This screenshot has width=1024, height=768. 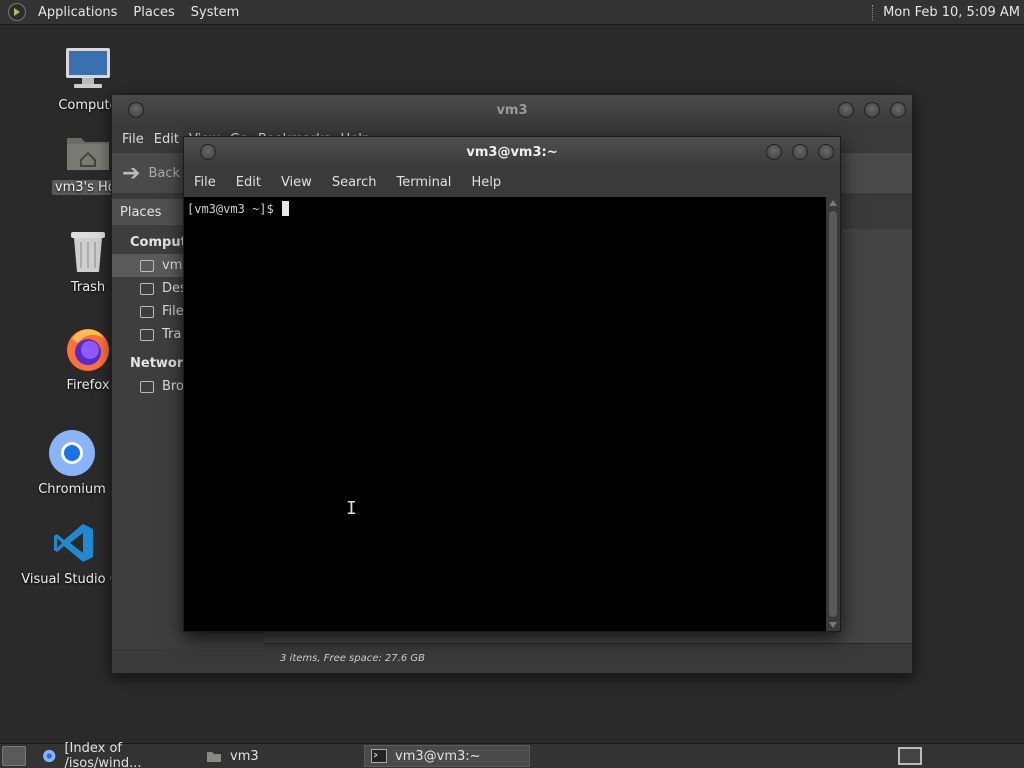 What do you see at coordinates (88, 69) in the screenshot?
I see `computer-icon` at bounding box center [88, 69].